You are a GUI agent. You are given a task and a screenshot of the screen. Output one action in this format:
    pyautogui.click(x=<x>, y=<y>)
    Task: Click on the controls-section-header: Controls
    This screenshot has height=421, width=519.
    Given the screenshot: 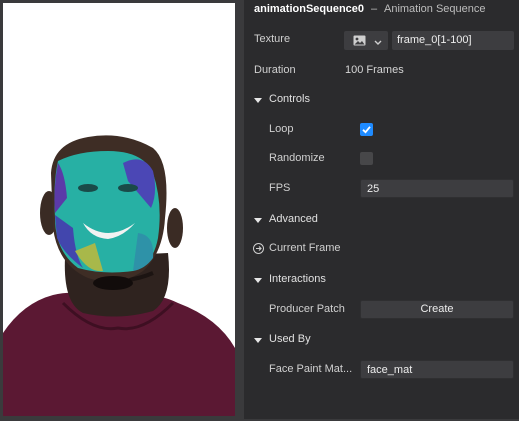 What is the action you would take?
    pyautogui.click(x=381, y=100)
    